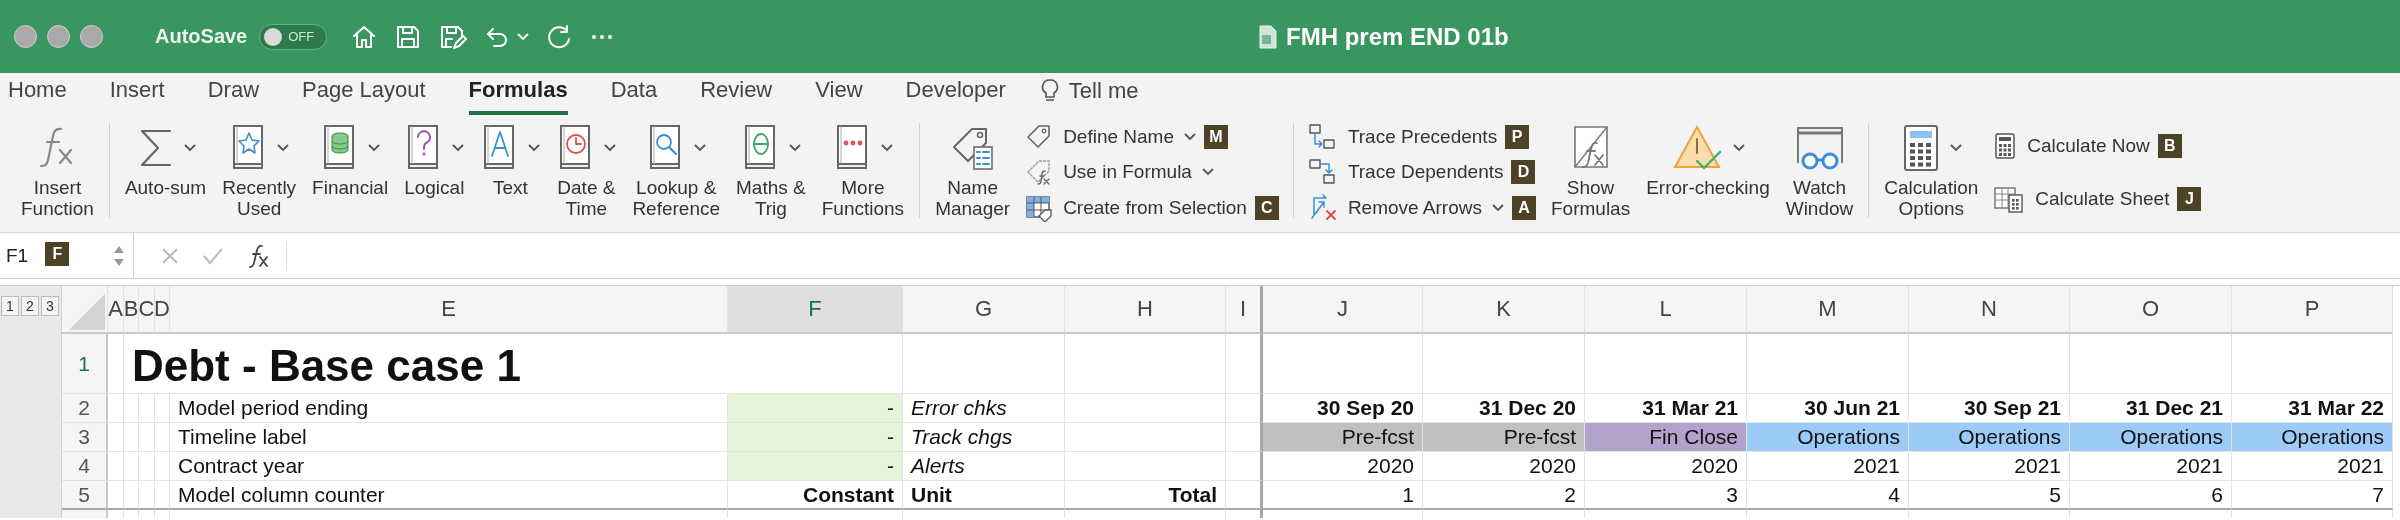  Describe the element at coordinates (634, 96) in the screenshot. I see `menu-tab: Data` at that location.